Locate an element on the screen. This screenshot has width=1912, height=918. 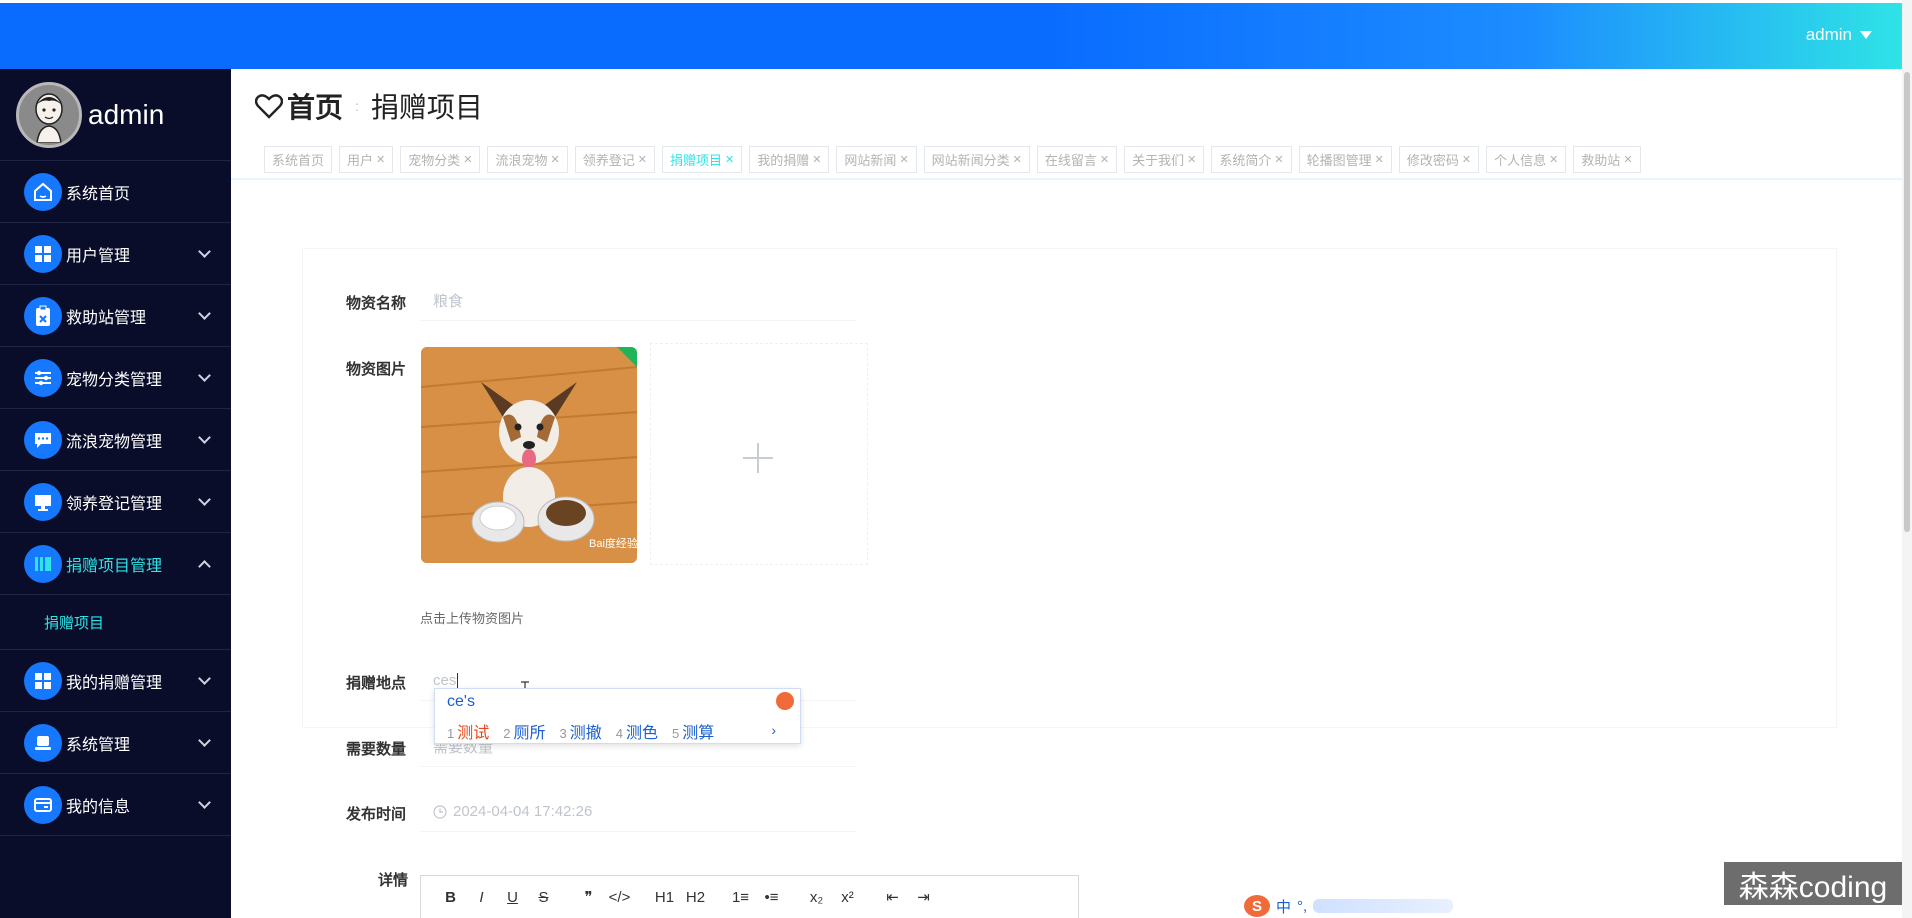
ime-candidate: 5 测算 is located at coordinates (693, 731).